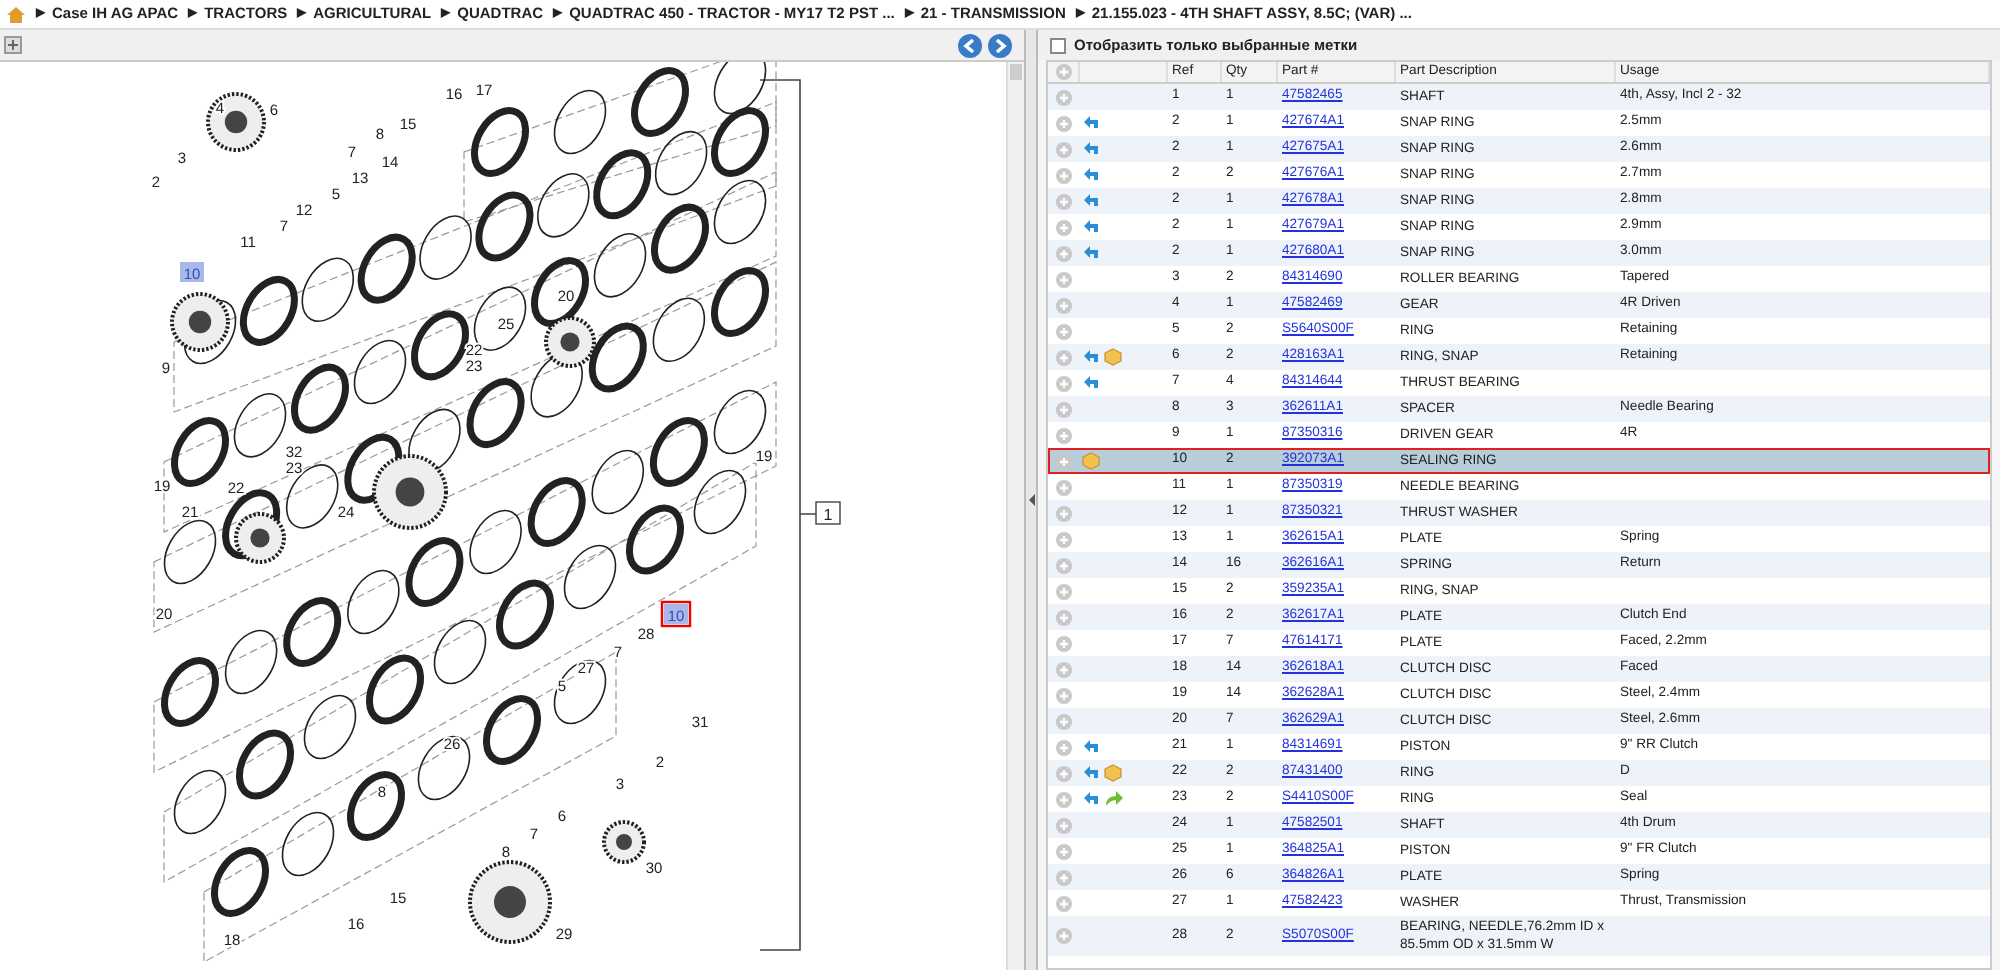 This screenshot has width=2000, height=970. What do you see at coordinates (1058, 45) in the screenshot?
I see `filter-checkbox` at bounding box center [1058, 45].